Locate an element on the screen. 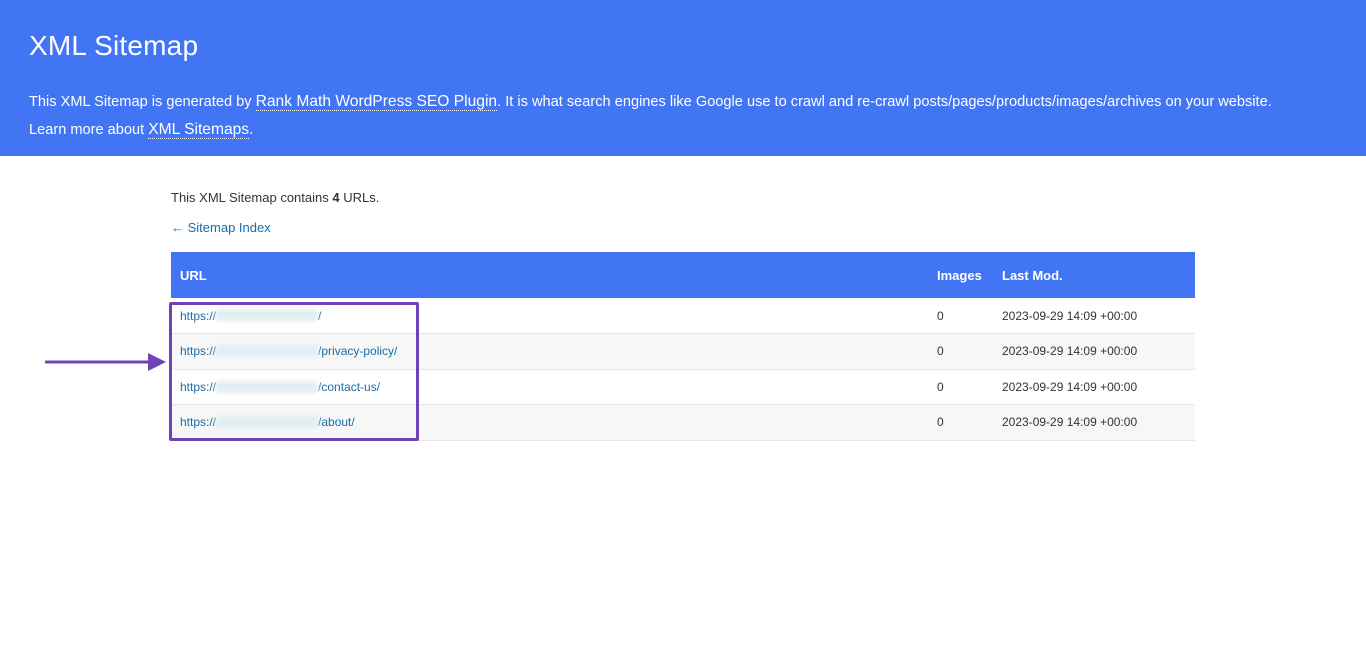 This screenshot has height=646, width=1366. url-path: /privacy-policy/ is located at coordinates (358, 351).